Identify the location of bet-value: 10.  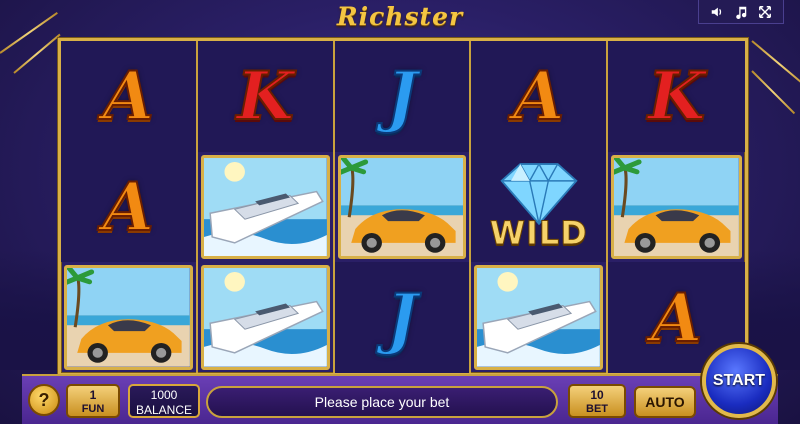
(597, 395).